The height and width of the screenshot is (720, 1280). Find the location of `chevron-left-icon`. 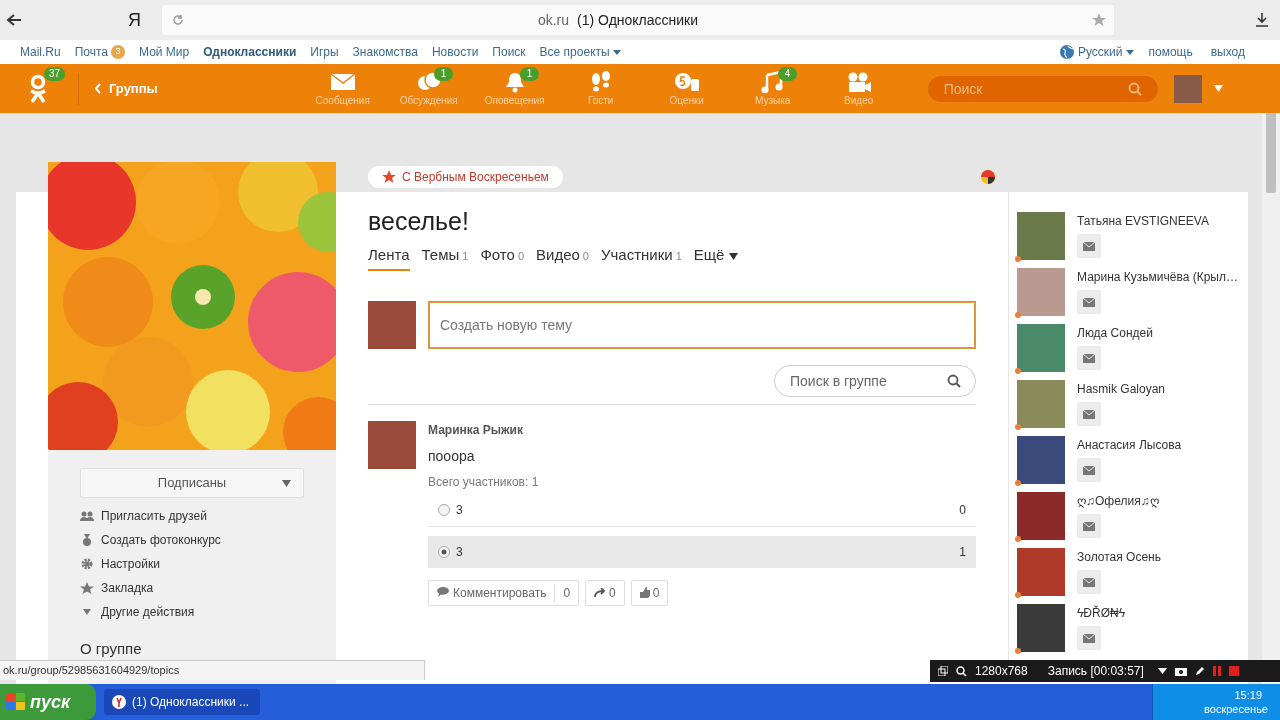

chevron-left-icon is located at coordinates (98, 88).